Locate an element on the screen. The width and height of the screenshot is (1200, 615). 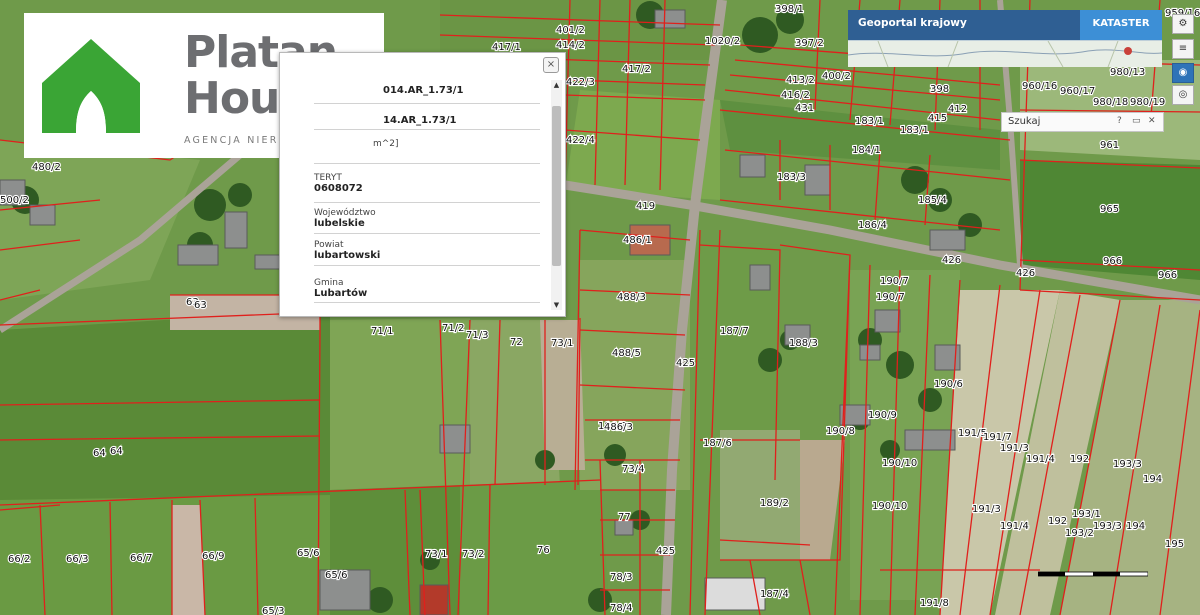
parcel-label: 71/3 is located at coordinates (477, 335).